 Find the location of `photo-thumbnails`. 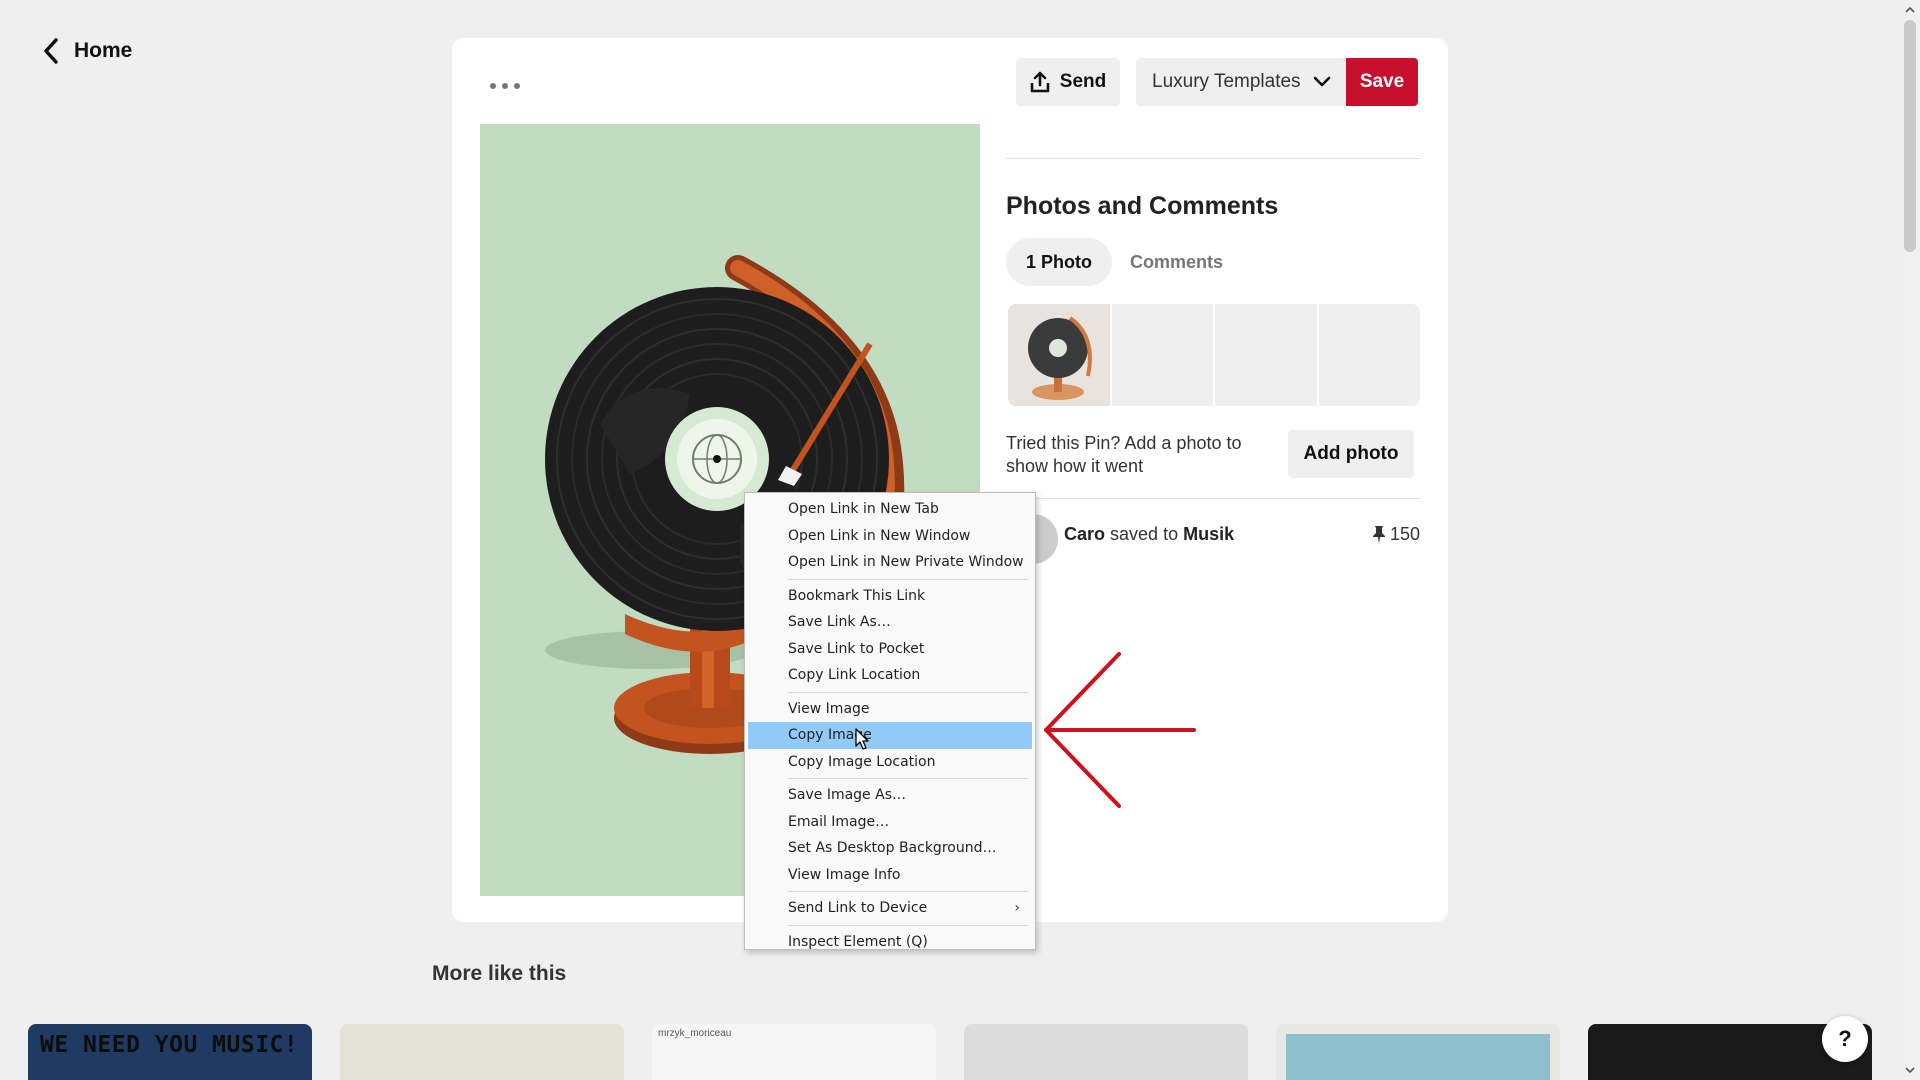

photo-thumbnails is located at coordinates (1214, 355).